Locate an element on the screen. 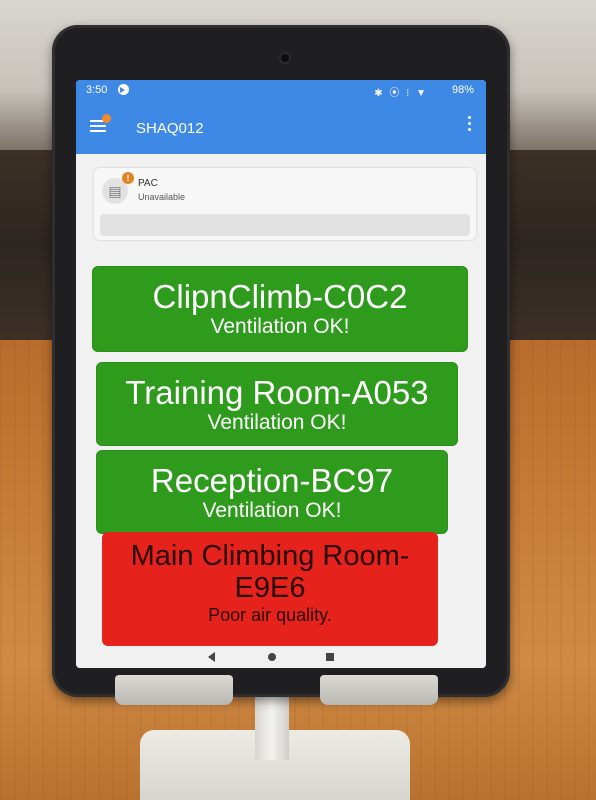  room-tile: ClipnClimb-C0C2 Ventilation OK! is located at coordinates (280, 309).